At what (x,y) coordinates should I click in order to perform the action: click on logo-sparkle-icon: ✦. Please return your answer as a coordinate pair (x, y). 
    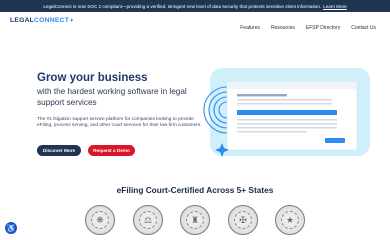
    Looking at the image, I should click on (71, 20).